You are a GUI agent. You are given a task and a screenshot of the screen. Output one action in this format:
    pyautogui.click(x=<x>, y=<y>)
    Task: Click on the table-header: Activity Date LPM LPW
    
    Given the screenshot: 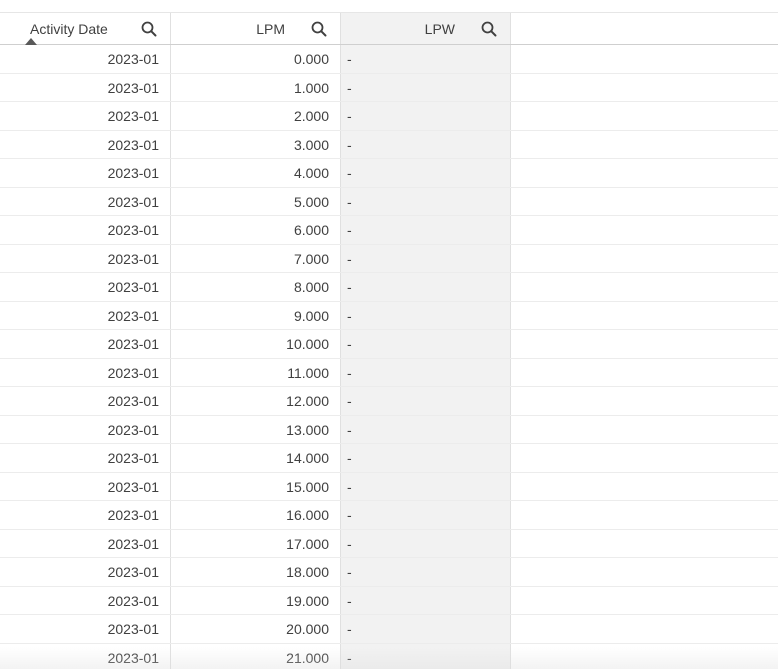 What is the action you would take?
    pyautogui.click(x=389, y=29)
    